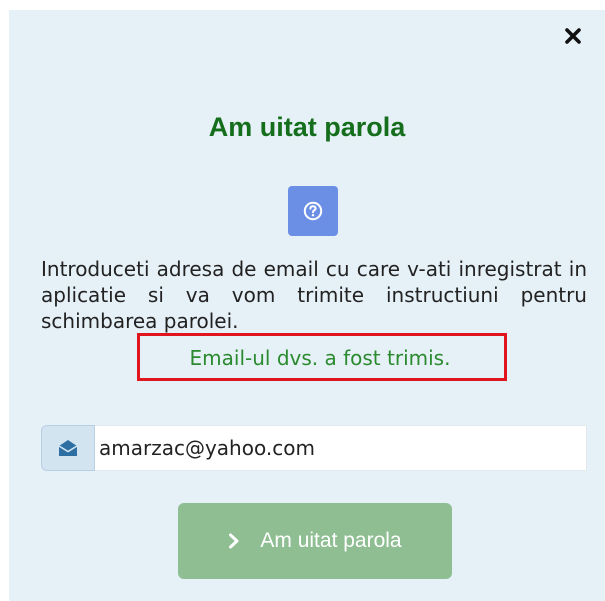 The width and height of the screenshot is (605, 601). I want to click on email-field, so click(341, 448).